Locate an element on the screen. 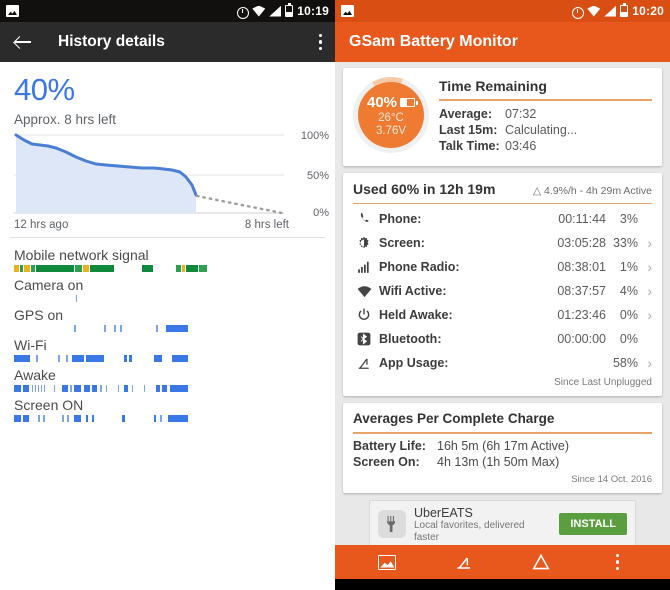 This screenshot has height=590, width=670. time-remaining-row: Average: 07:32 is located at coordinates (545, 114).